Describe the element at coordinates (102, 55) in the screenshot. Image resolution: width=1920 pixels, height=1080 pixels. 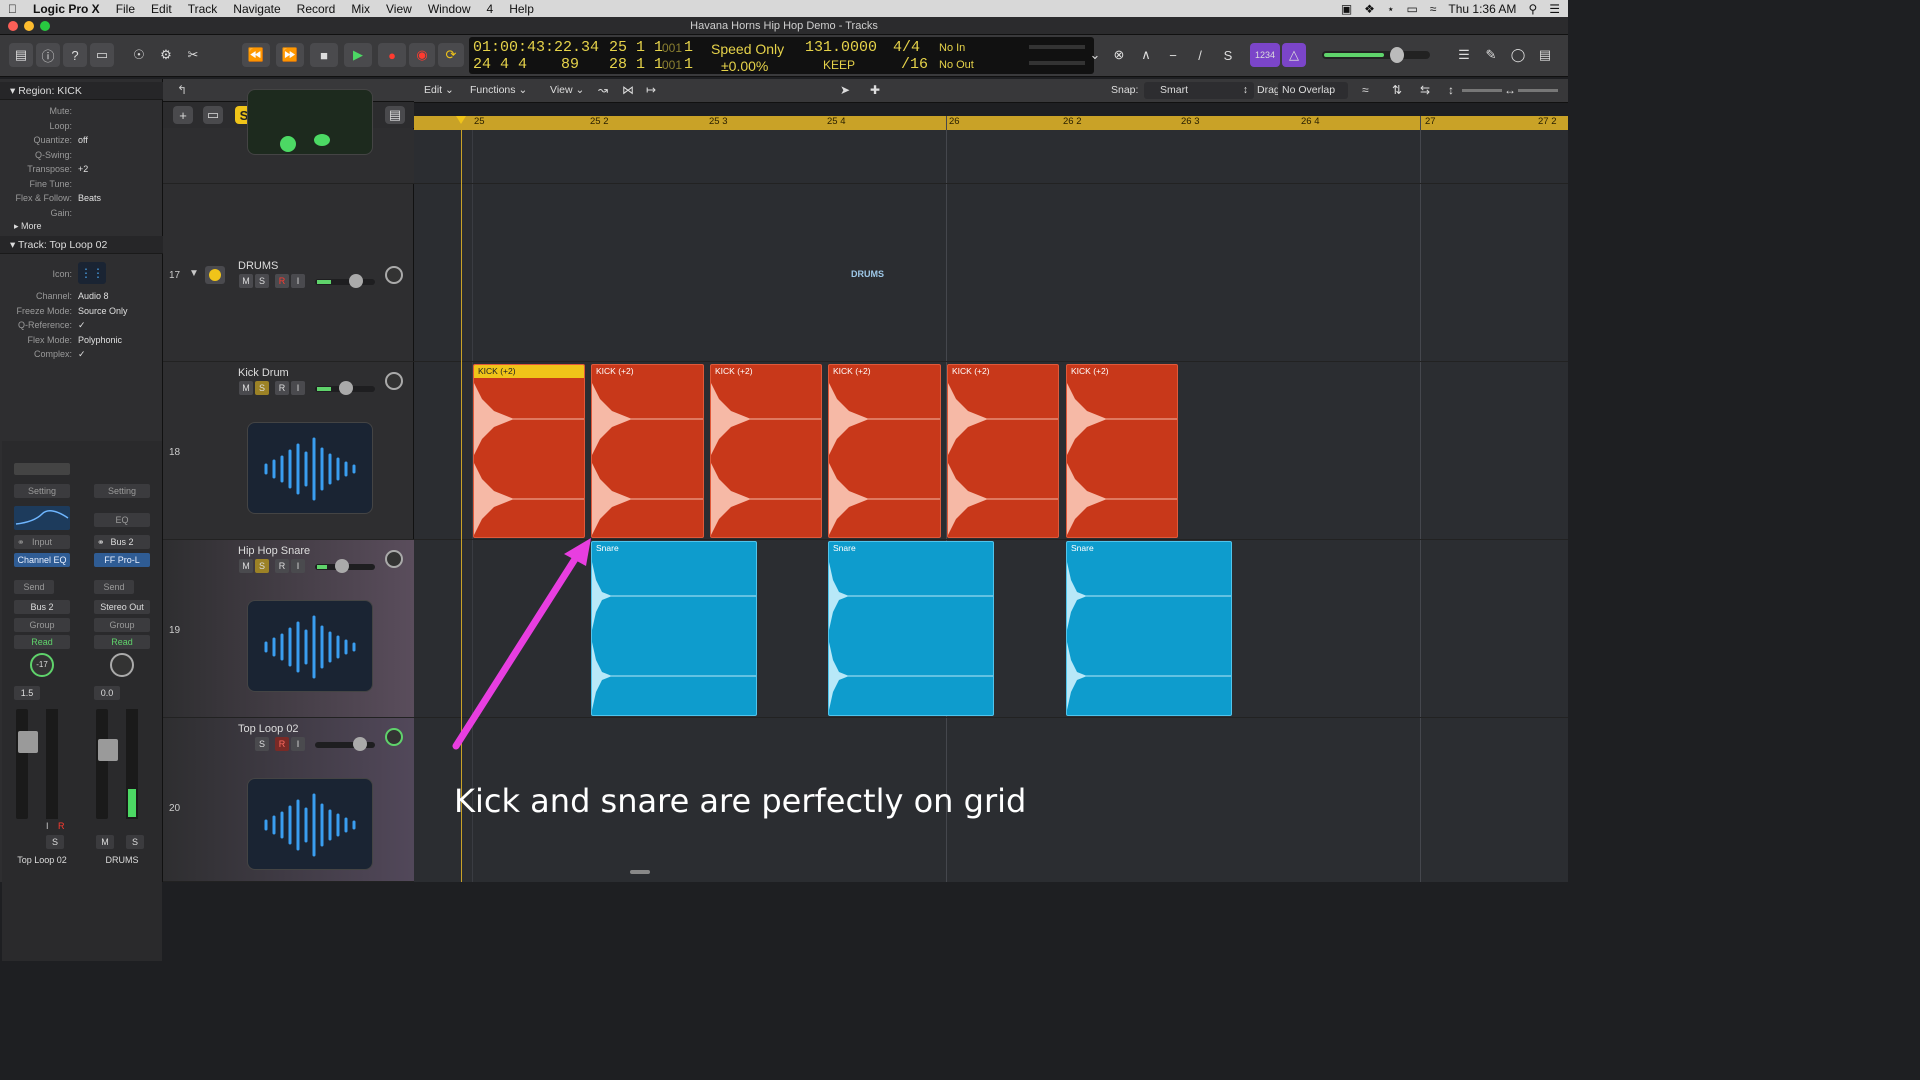
I see `toolbar-toggle-icon: ▭` at that location.